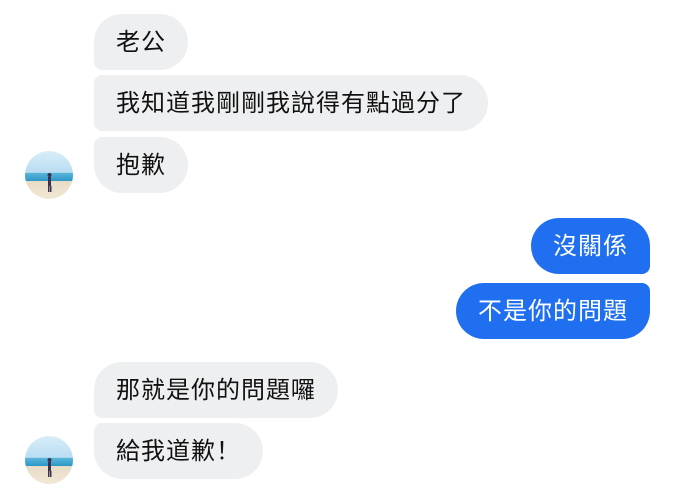  I want to click on message-text: 老公, so click(141, 42).